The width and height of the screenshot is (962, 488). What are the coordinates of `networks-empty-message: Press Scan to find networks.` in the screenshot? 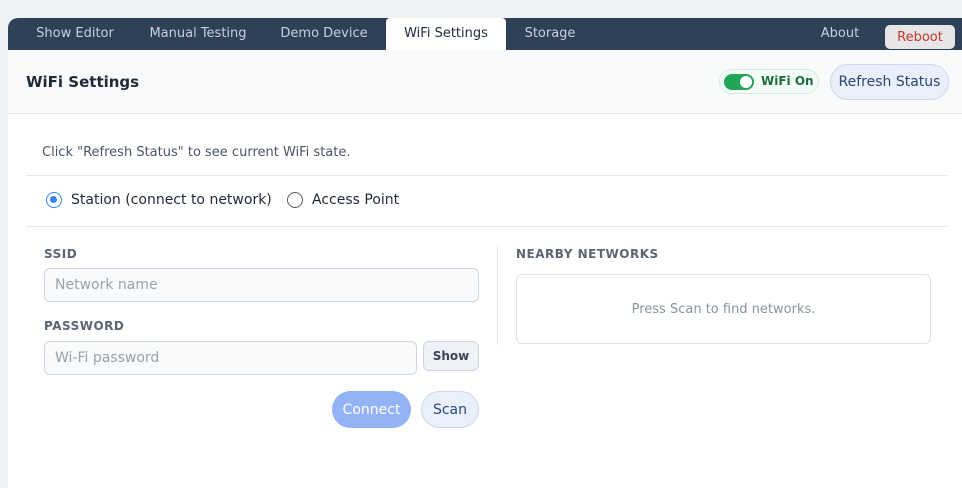 It's located at (723, 309).